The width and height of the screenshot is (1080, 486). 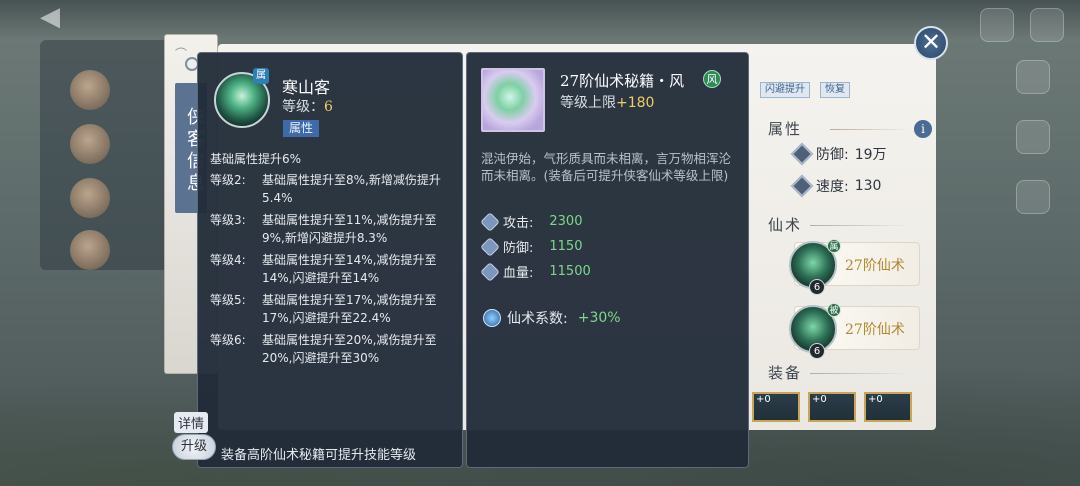 What do you see at coordinates (351, 189) in the screenshot?
I see `level-value: 基础属性提升至8%,新增减伤提升5.4%` at bounding box center [351, 189].